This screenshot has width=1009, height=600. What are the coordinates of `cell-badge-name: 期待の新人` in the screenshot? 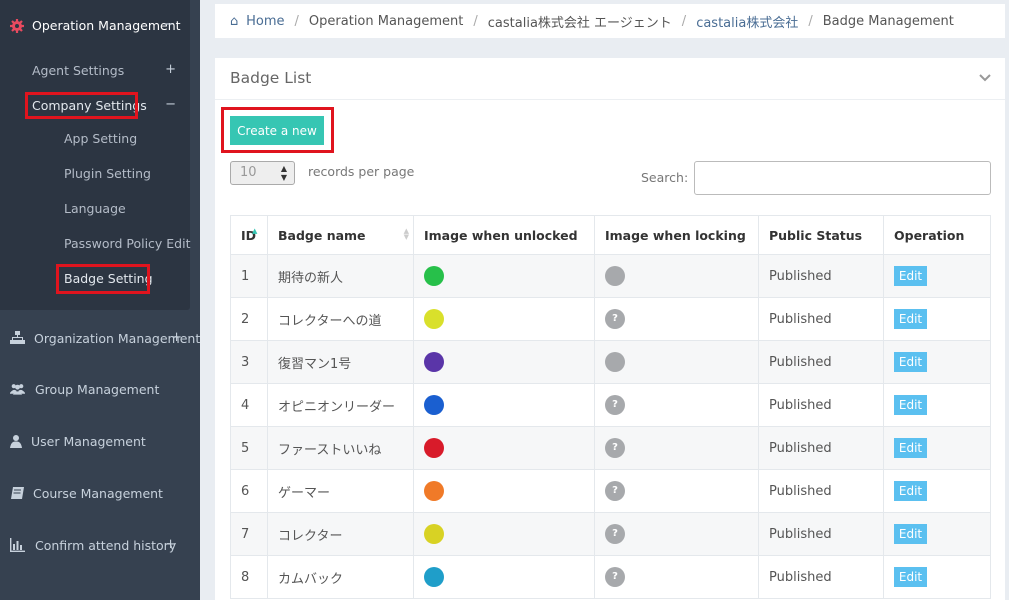 It's located at (340, 276).